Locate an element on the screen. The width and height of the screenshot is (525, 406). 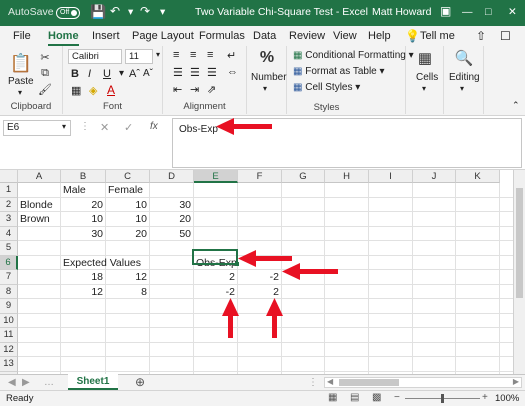
arrow-e8 is located at coordinates (230, 318).